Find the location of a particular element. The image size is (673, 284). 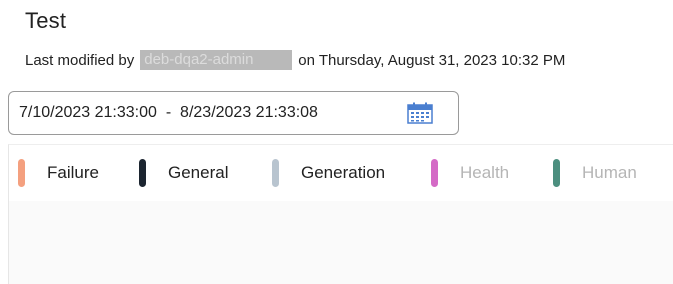

calendar-icon is located at coordinates (420, 113).